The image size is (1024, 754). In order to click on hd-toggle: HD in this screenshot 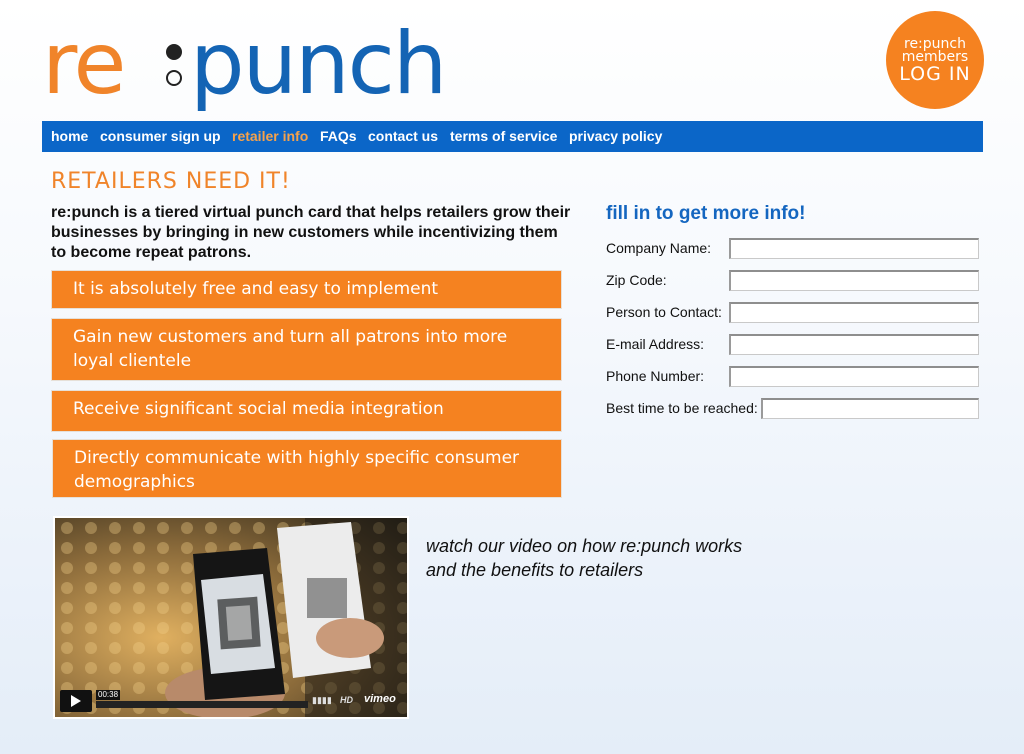, I will do `click(346, 700)`.